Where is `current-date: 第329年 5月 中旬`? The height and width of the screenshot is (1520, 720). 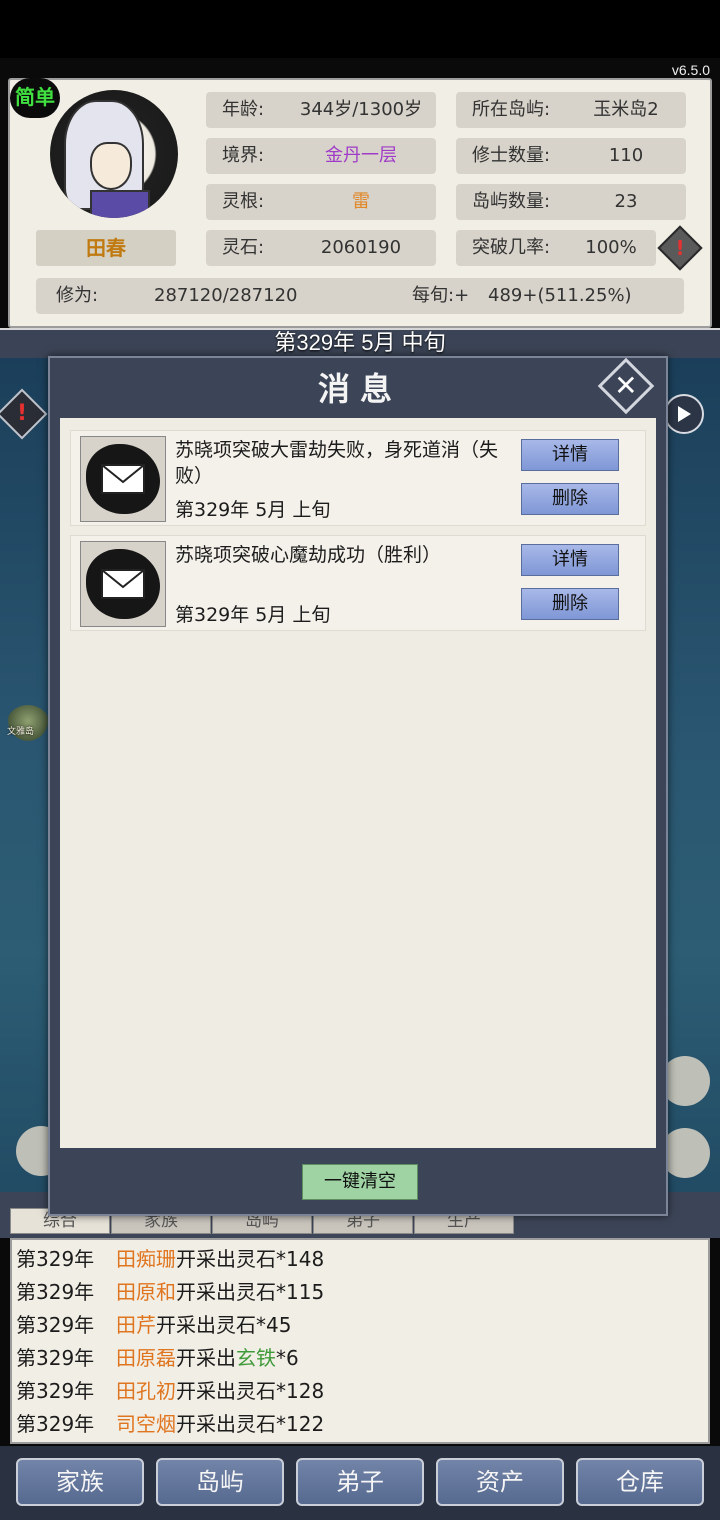 current-date: 第329年 5月 中旬 is located at coordinates (360, 342).